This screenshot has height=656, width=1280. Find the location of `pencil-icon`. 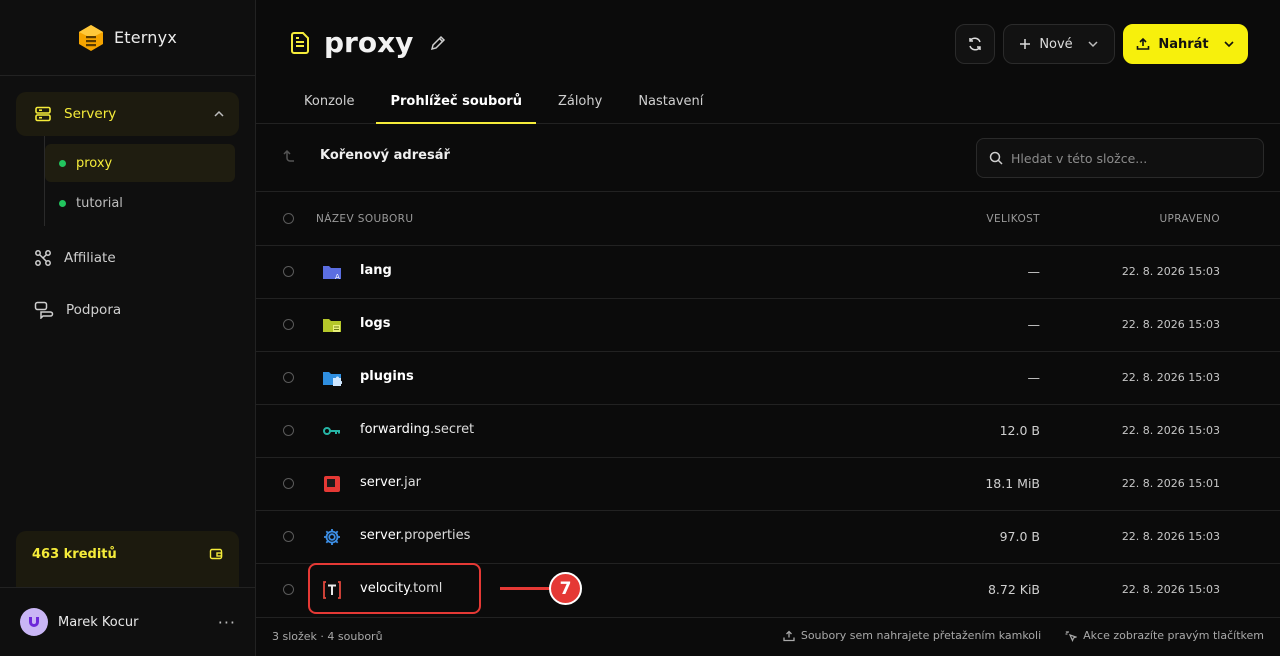

pencil-icon is located at coordinates (438, 43).